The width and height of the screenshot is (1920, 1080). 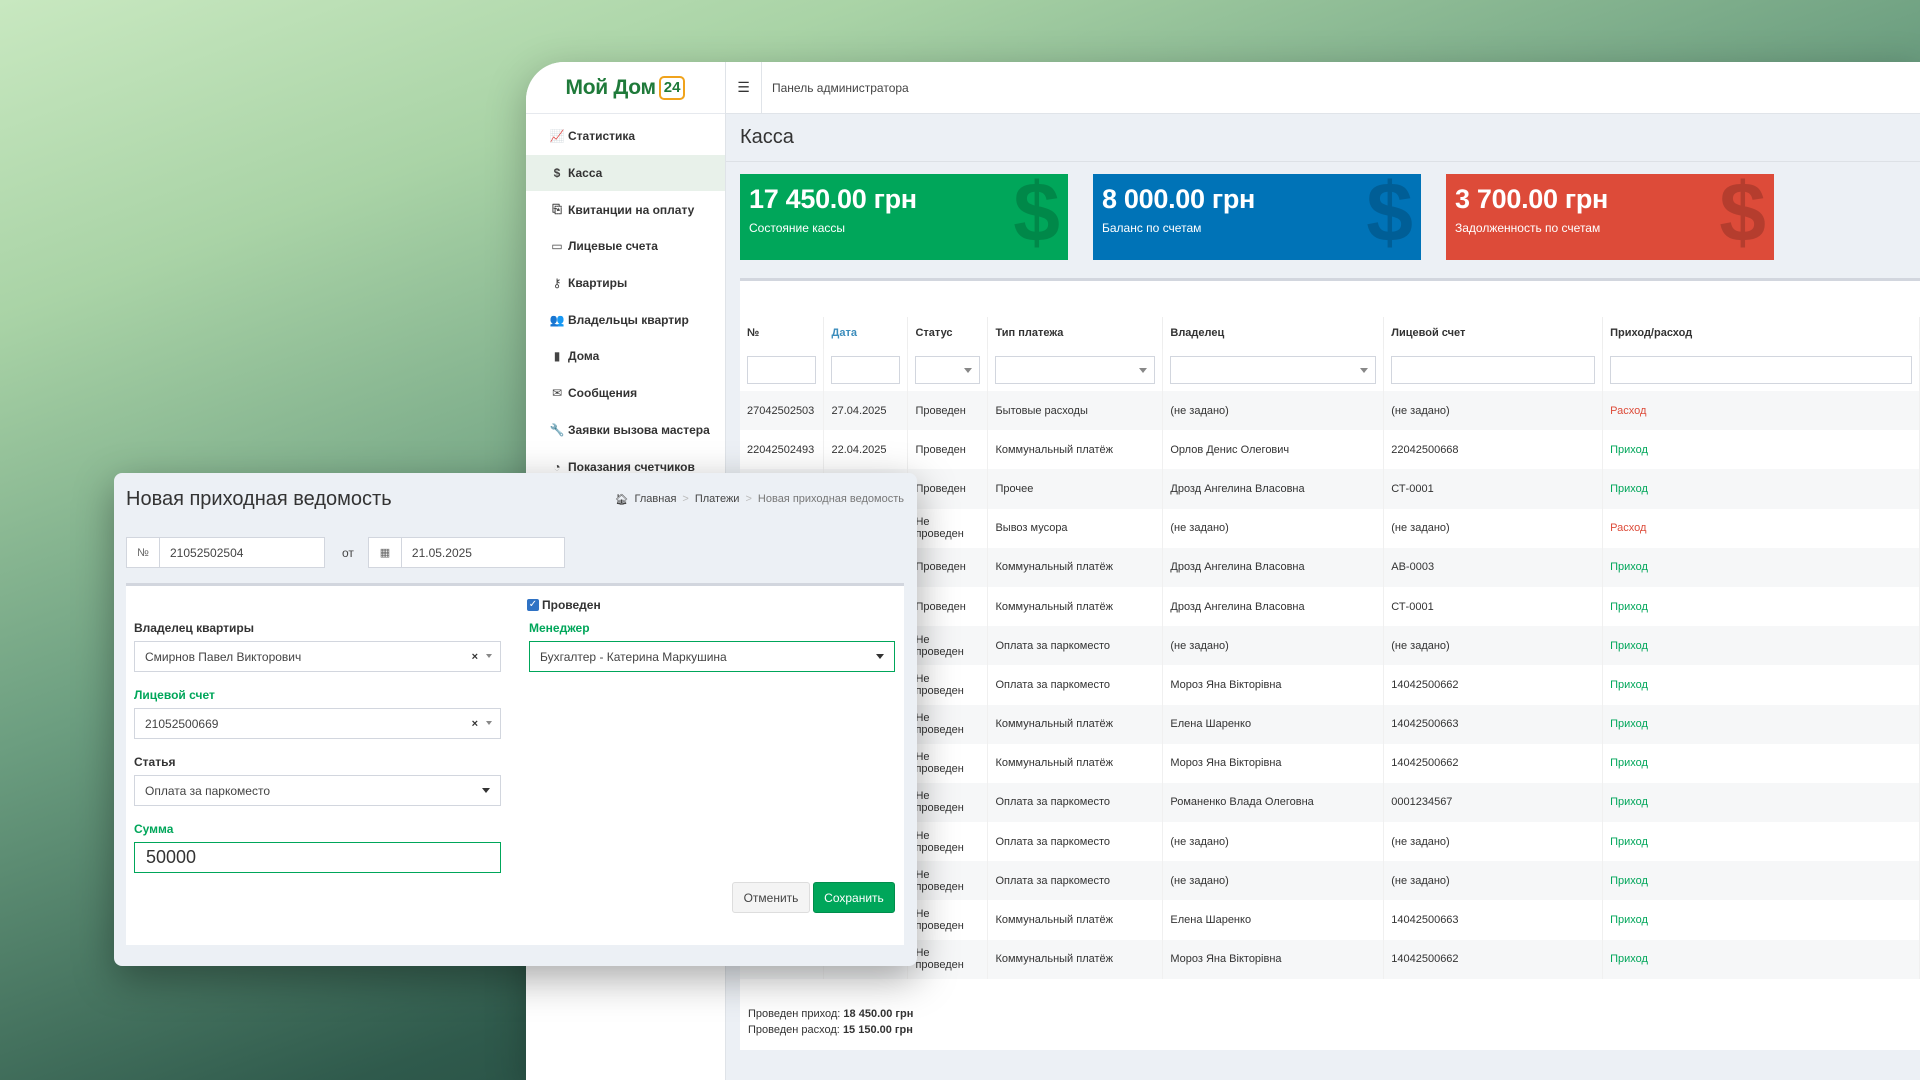 I want to click on hamburger-menu-icon: ☰, so click(x=744, y=88).